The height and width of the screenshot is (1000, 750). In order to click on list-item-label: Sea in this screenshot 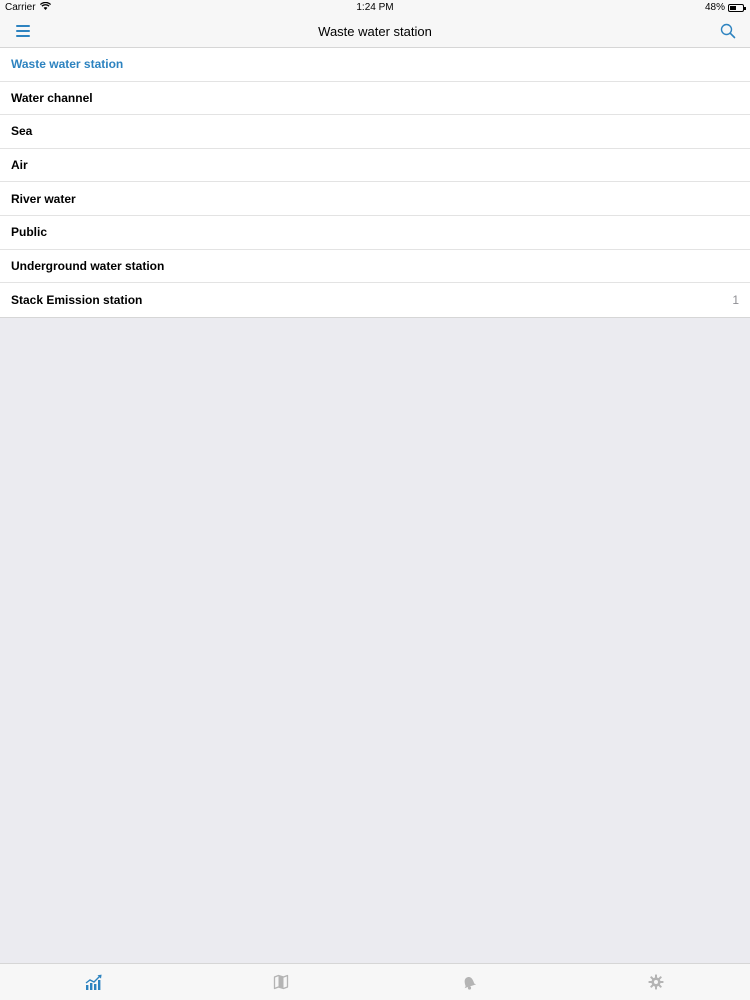, I will do `click(22, 131)`.